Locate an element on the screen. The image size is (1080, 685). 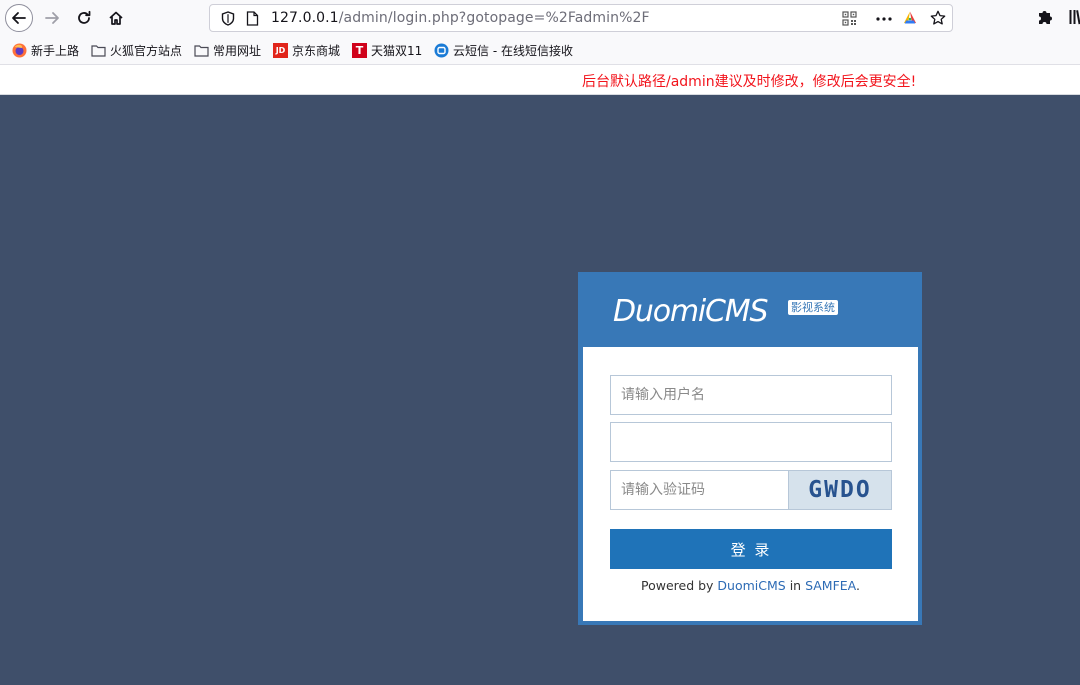
url-path: /admin/login.php?gotopage=%2Fadmin%2F is located at coordinates (494, 18).